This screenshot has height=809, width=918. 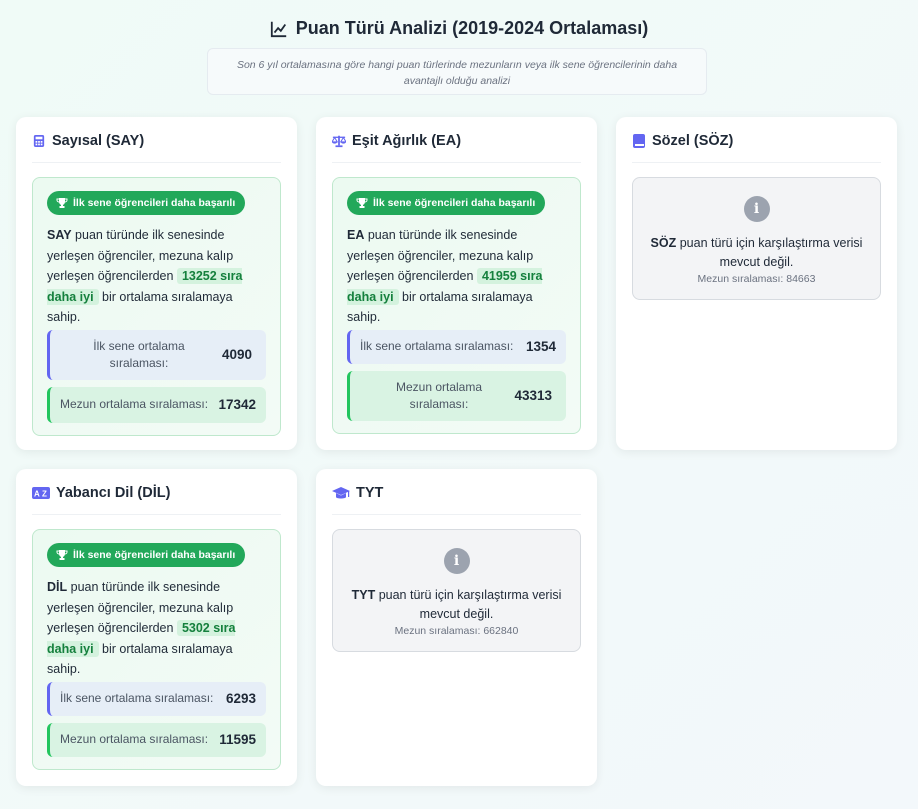 What do you see at coordinates (456, 631) in the screenshot?
I see `graduate-rank-note: Mezun sıralaması: 662840` at bounding box center [456, 631].